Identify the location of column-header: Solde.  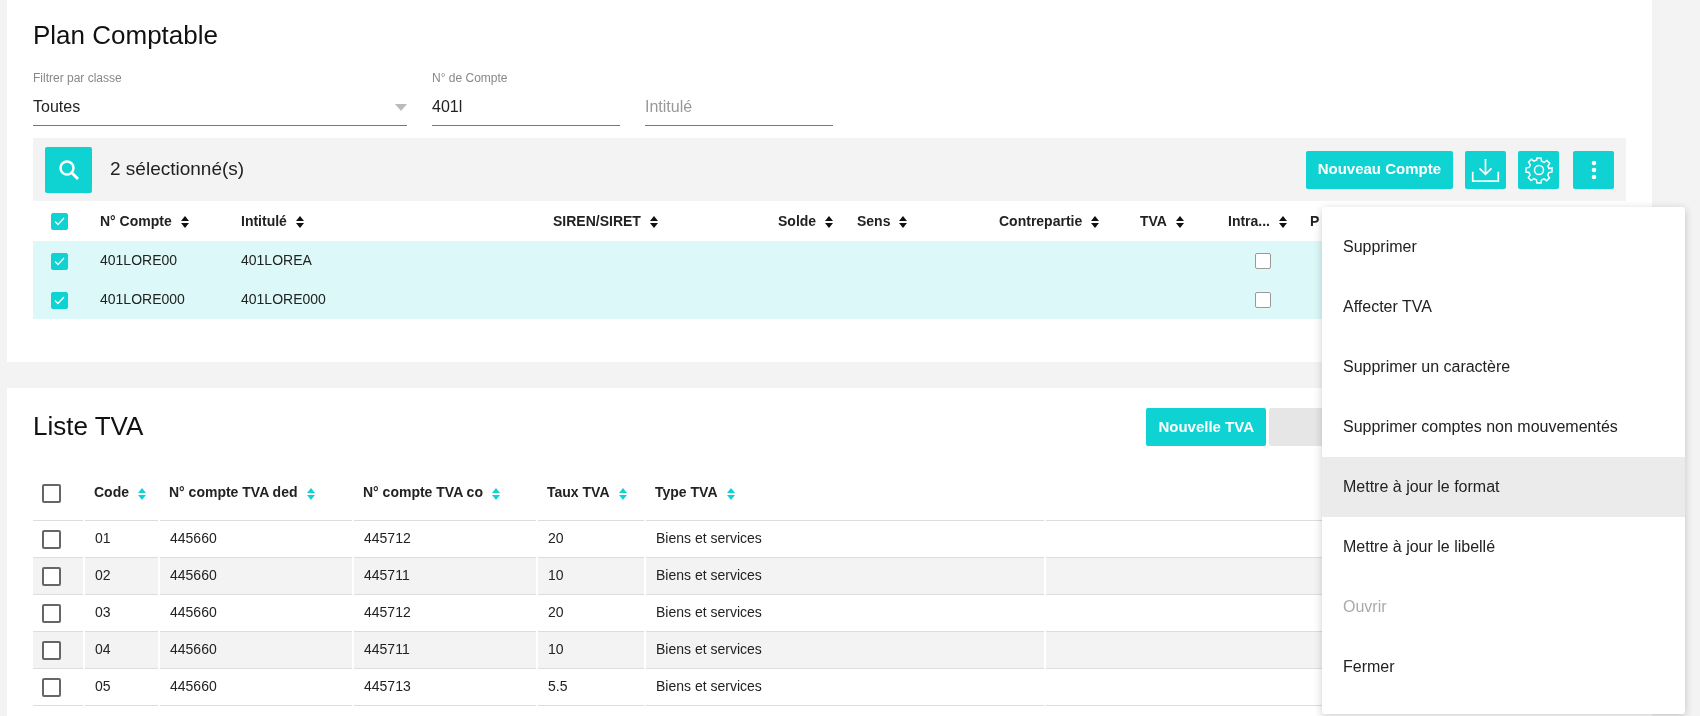
(797, 220).